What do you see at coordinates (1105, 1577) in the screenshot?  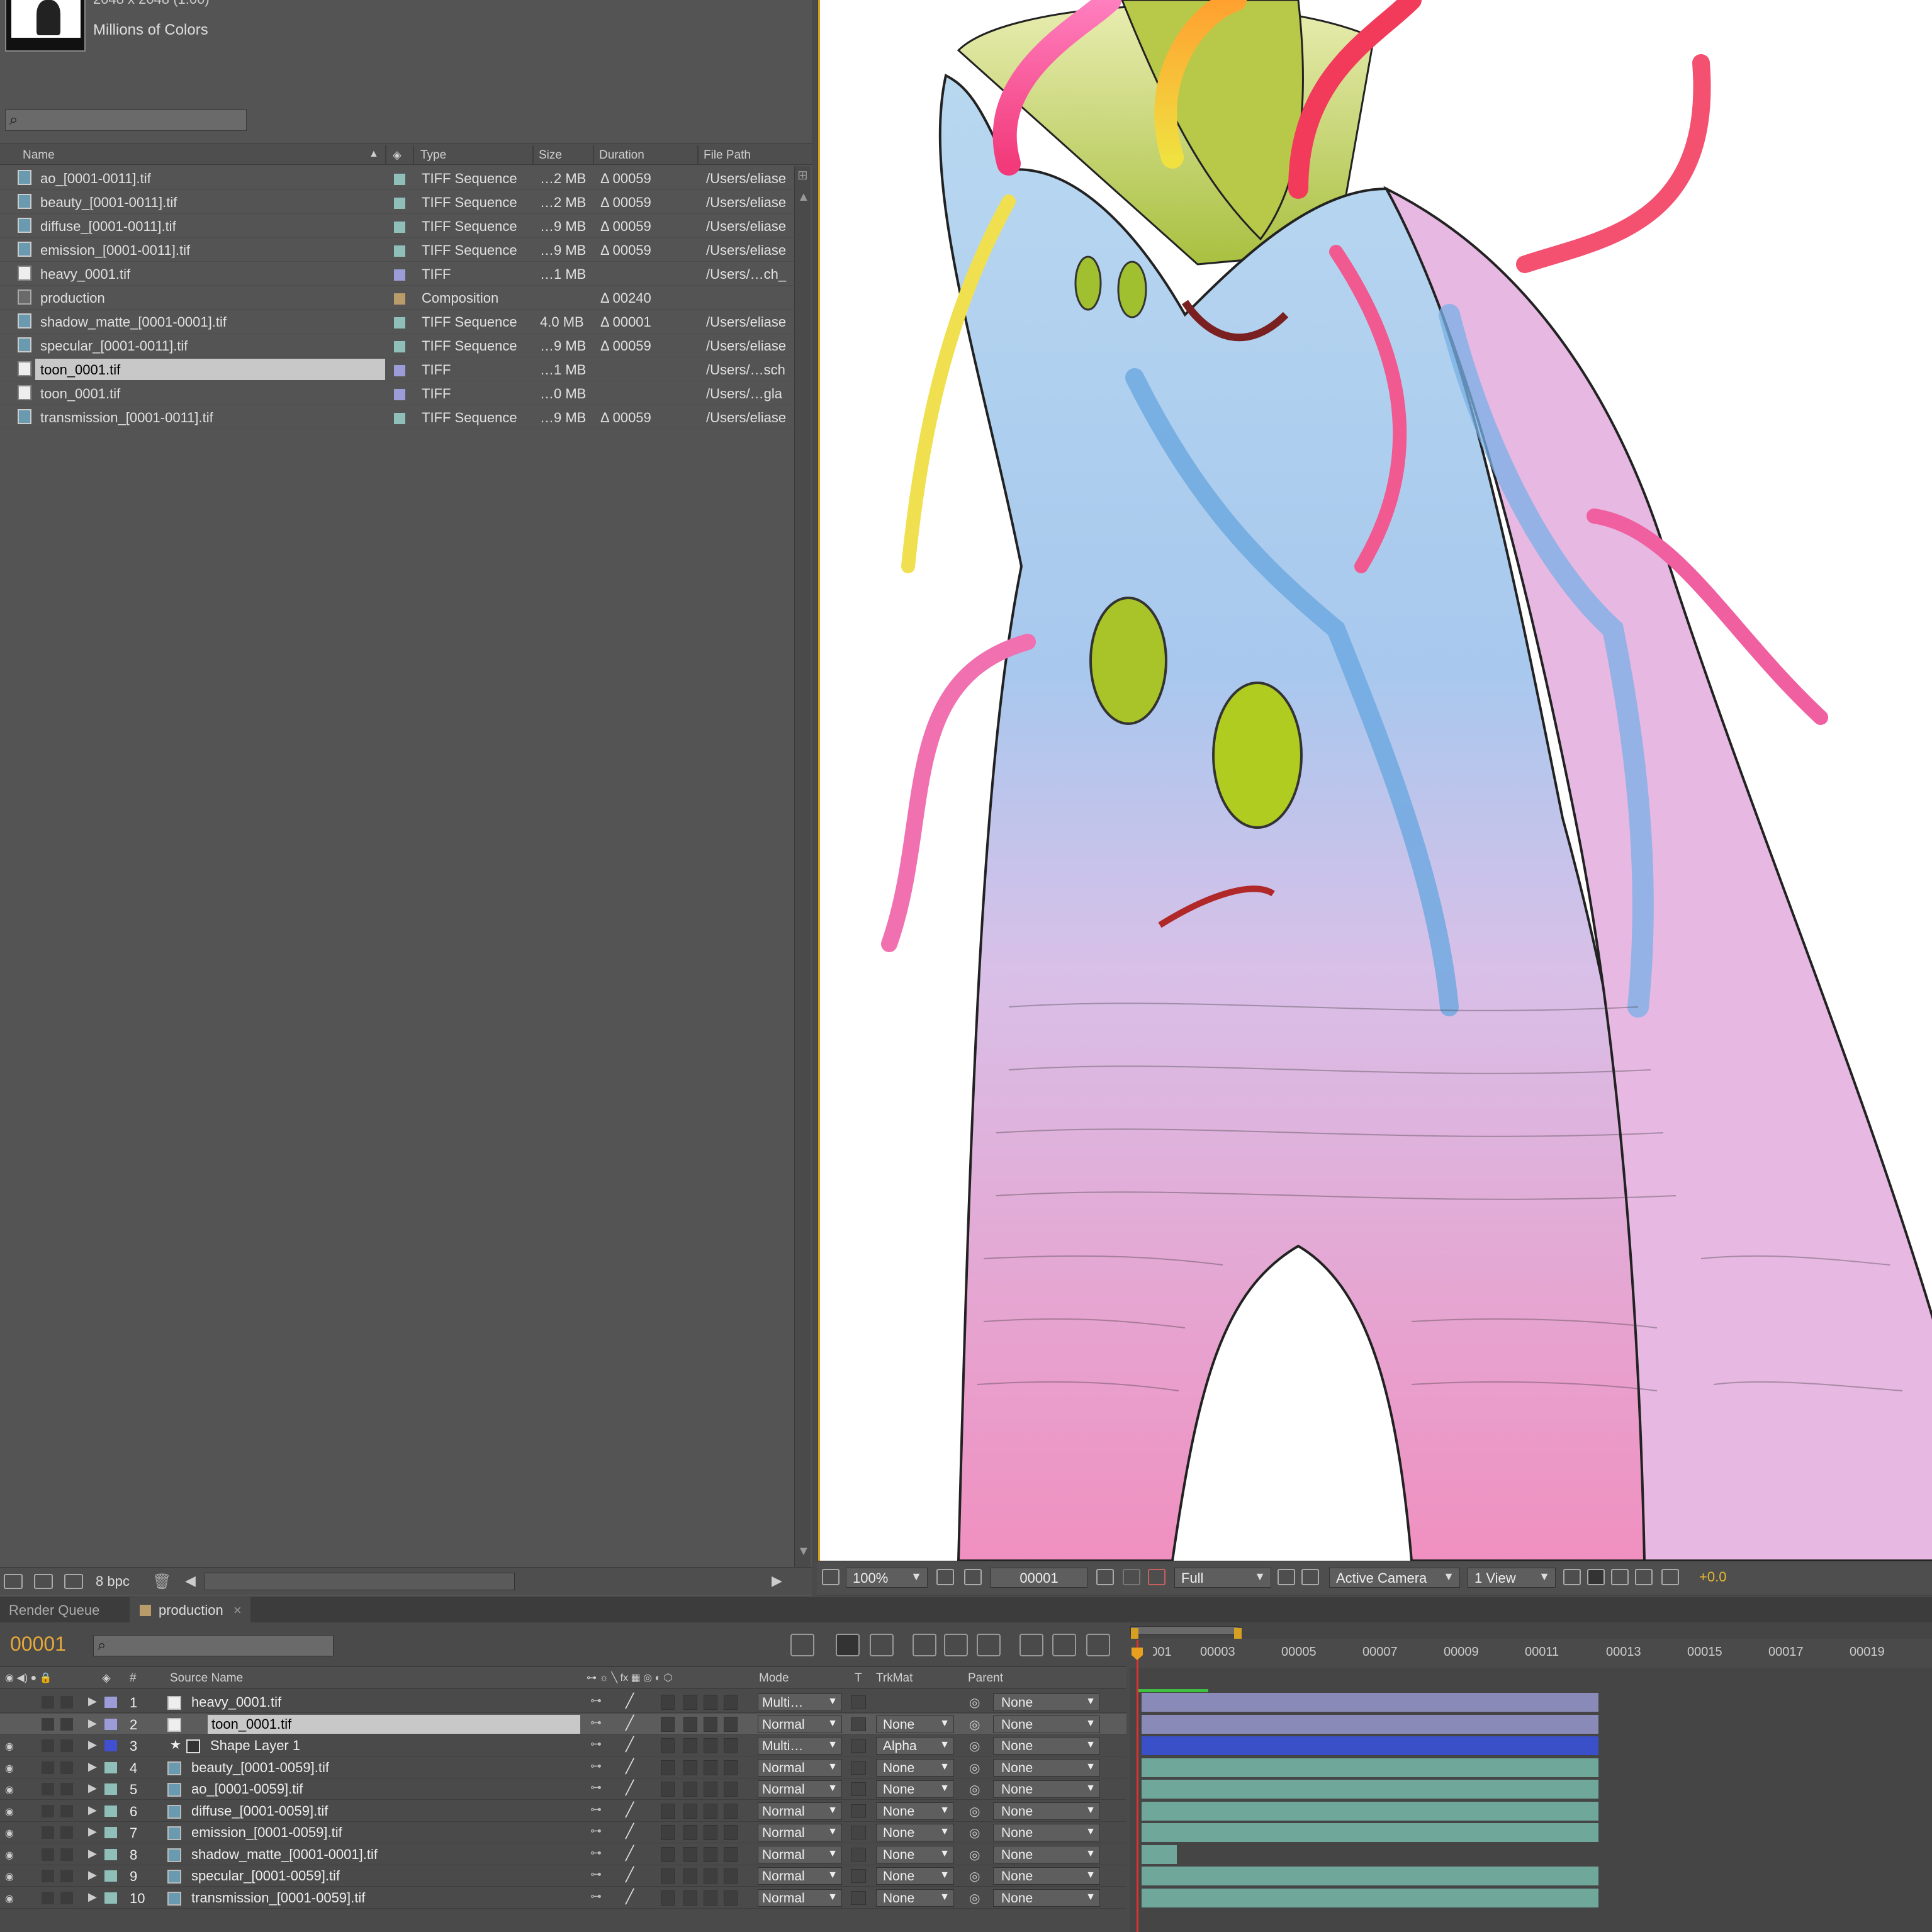 I see `snapshot-camera-icon` at bounding box center [1105, 1577].